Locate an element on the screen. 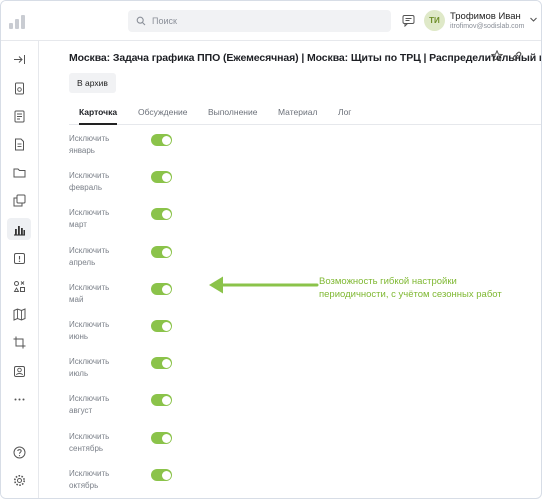  exclude-april-row: Исключить апрель is located at coordinates (144, 262).